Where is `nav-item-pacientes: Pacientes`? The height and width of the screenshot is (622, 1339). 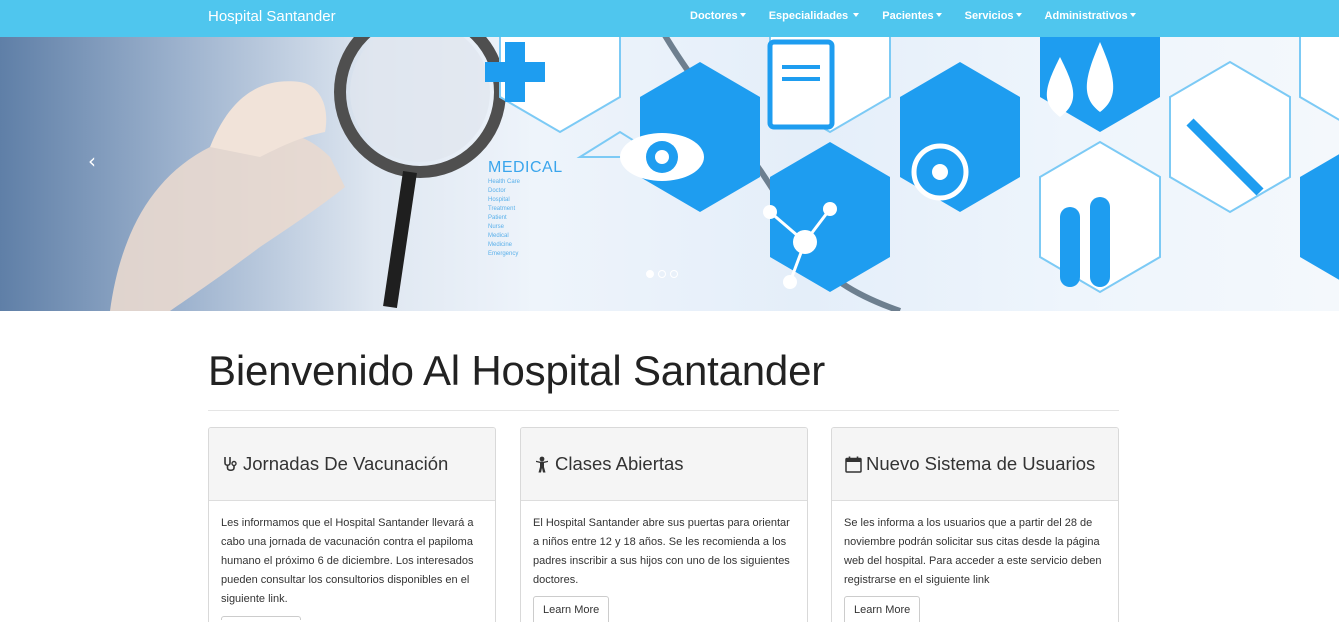
nav-item-pacientes: Pacientes is located at coordinates (912, 16).